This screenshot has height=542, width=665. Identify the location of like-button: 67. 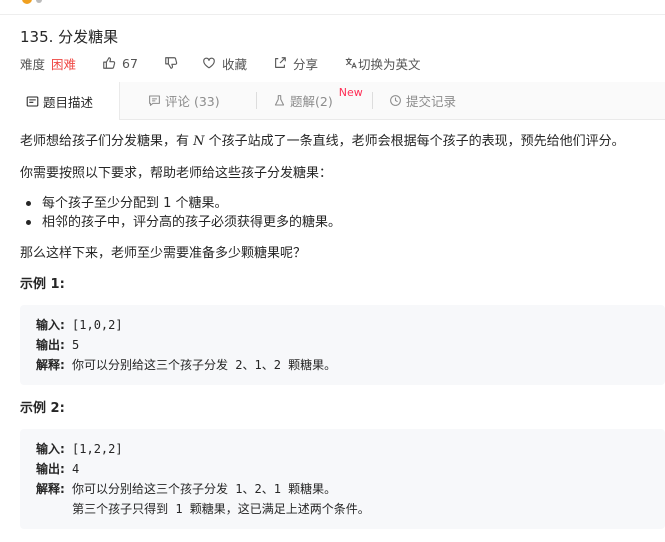
(120, 63).